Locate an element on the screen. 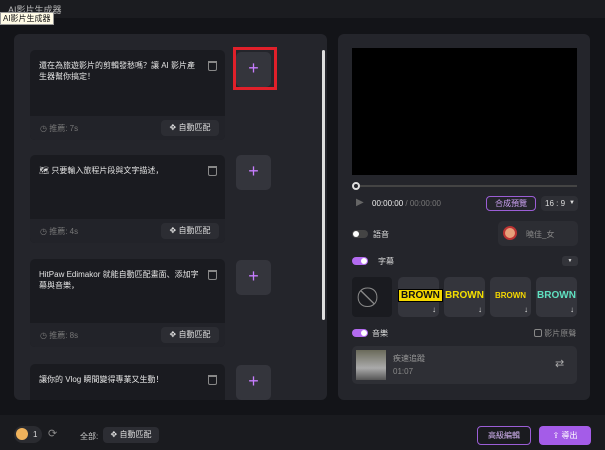 The width and height of the screenshot is (605, 450). music-thumbnail is located at coordinates (371, 365).